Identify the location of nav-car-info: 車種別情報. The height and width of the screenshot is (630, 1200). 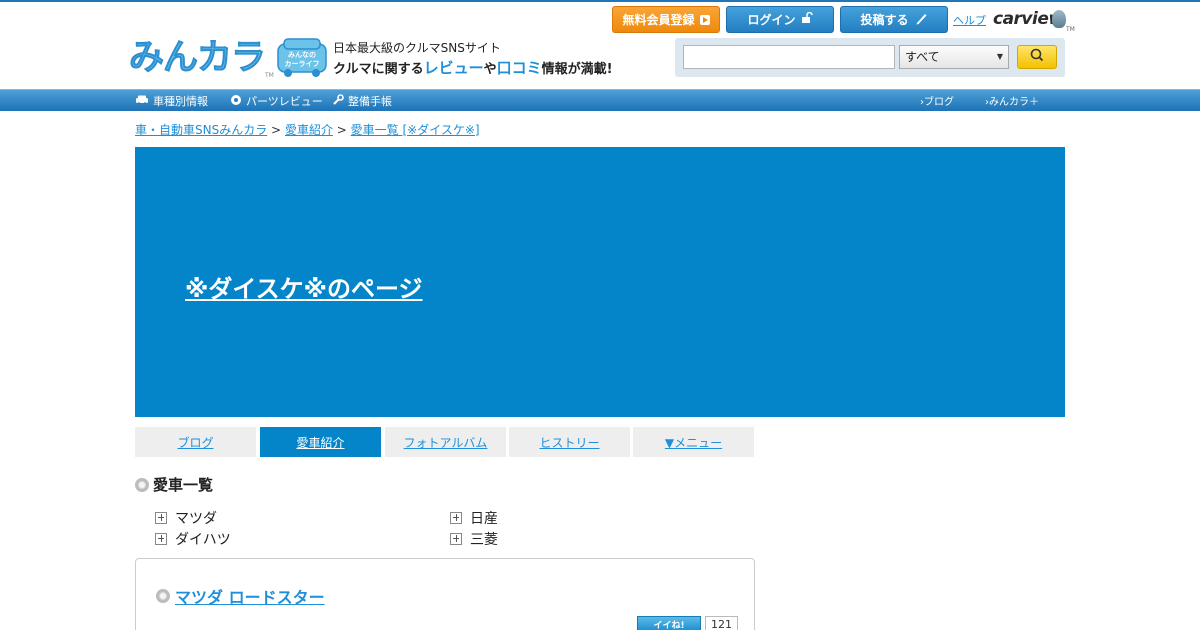
(171, 101).